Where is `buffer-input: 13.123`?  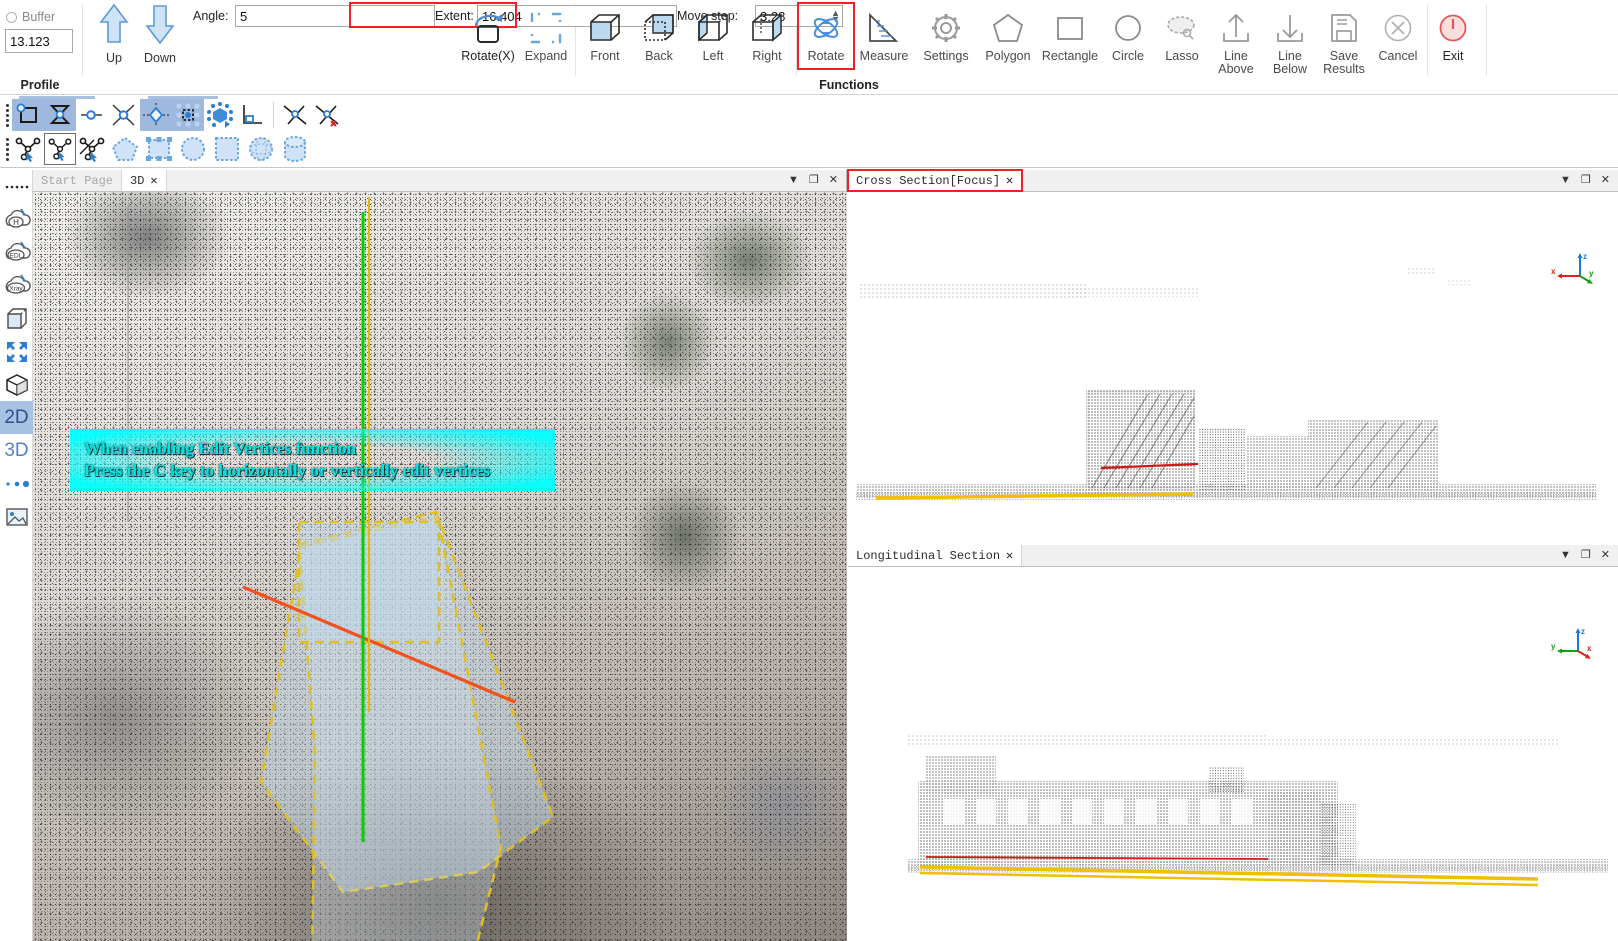
buffer-input: 13.123 is located at coordinates (39, 41).